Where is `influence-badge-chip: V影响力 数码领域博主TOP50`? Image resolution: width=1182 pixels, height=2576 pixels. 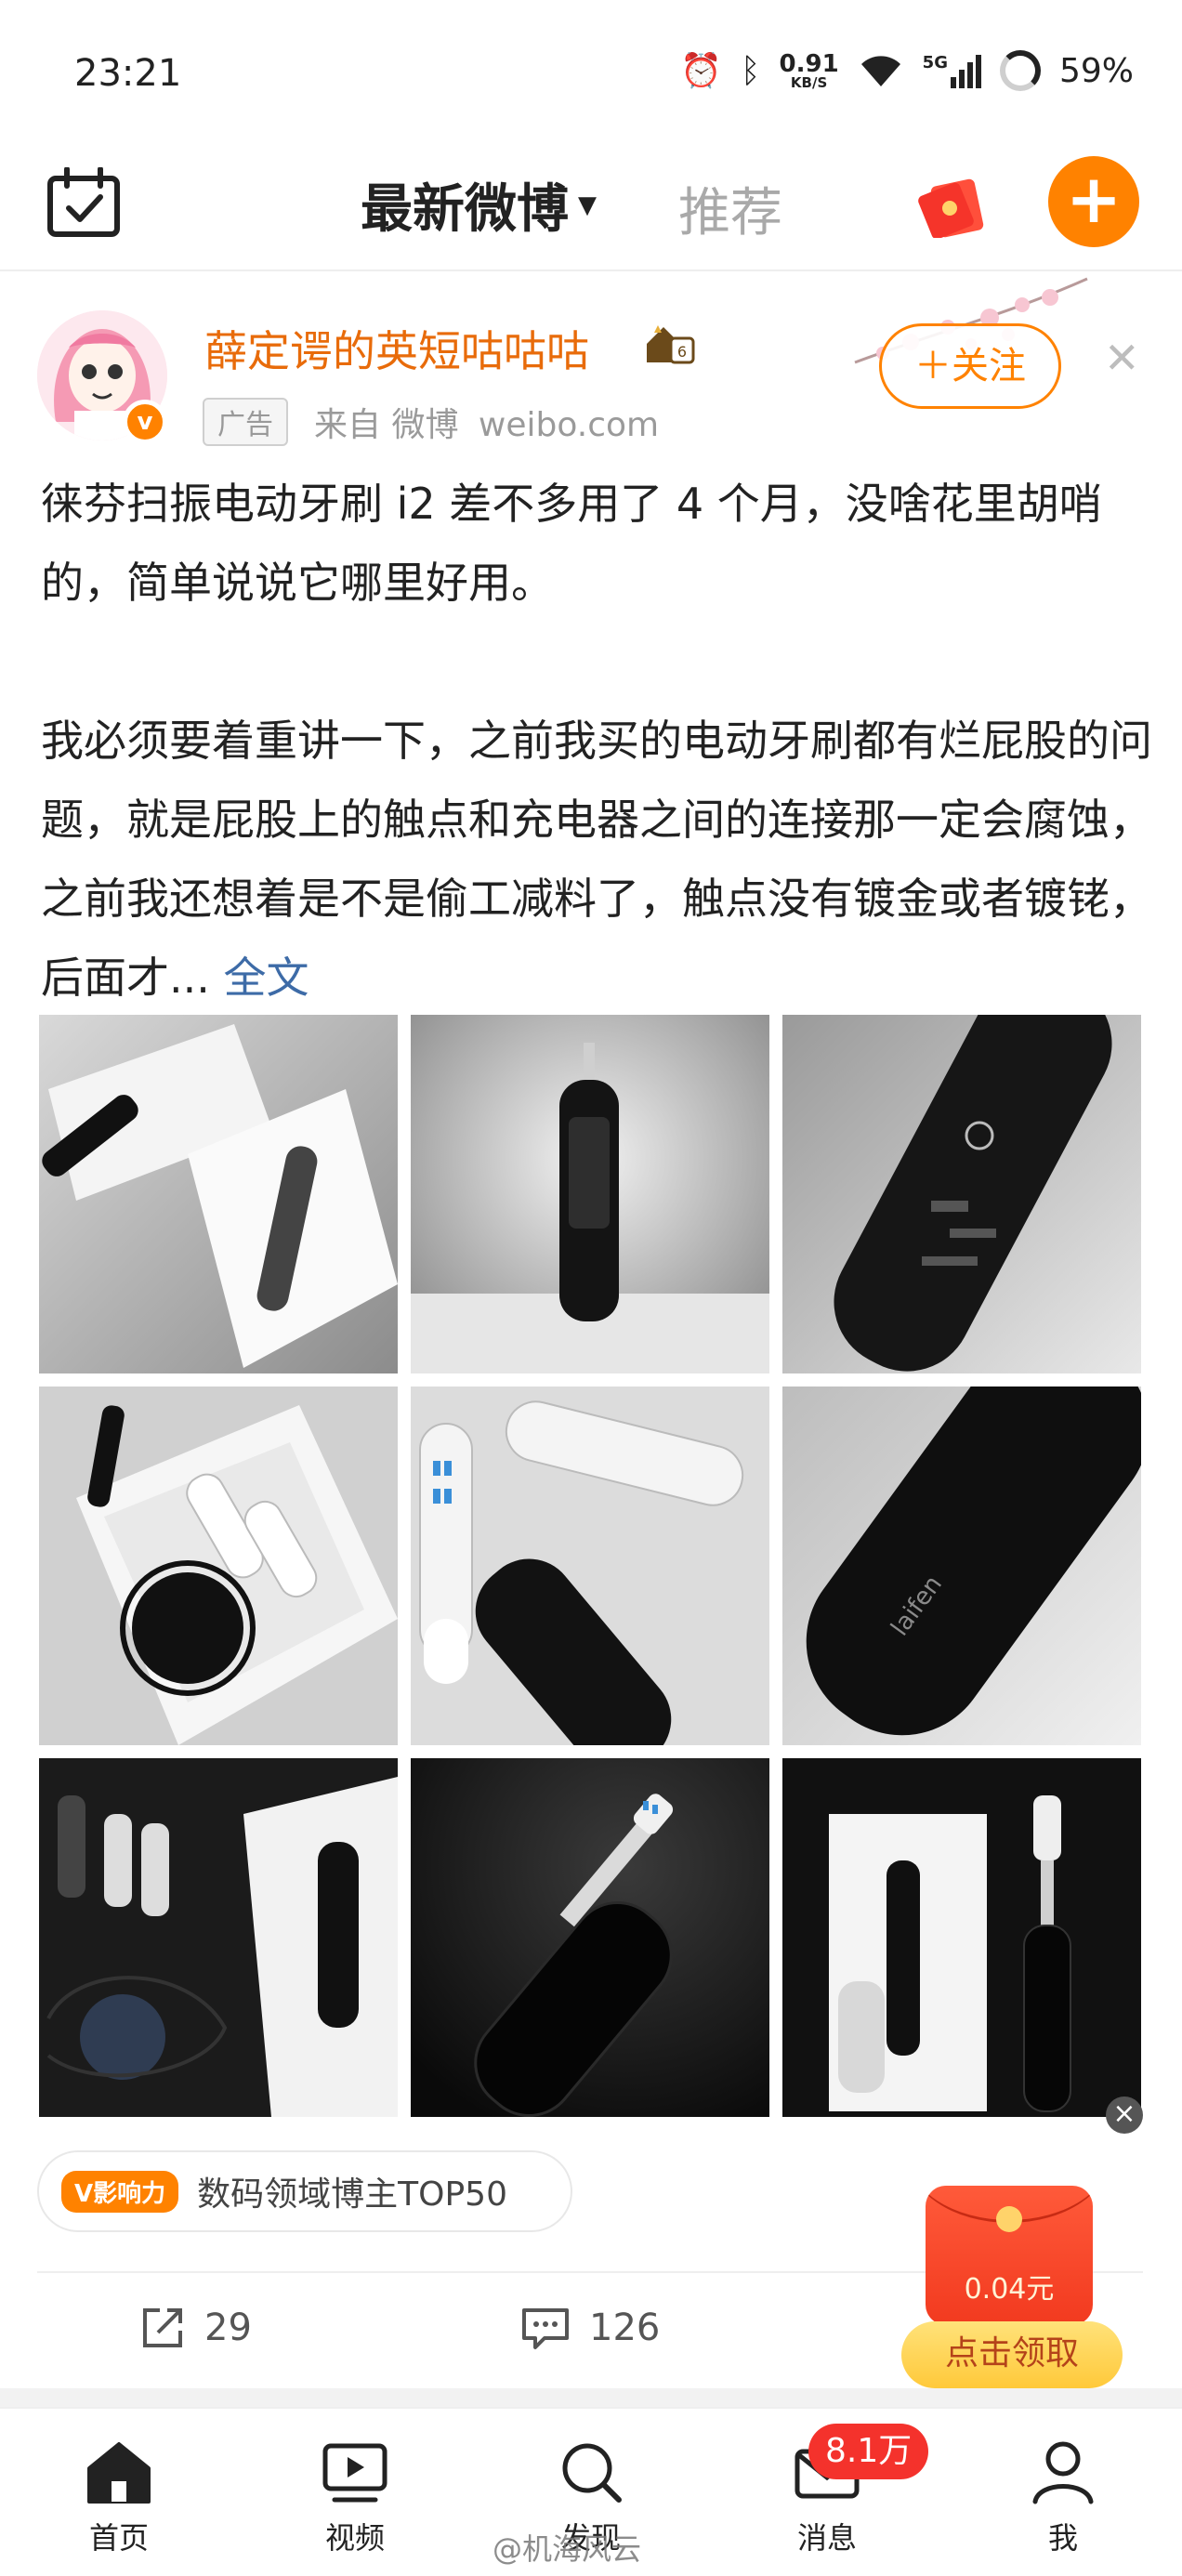
influence-badge-chip: V影响力 数码领域博主TOP50 is located at coordinates (304, 2191).